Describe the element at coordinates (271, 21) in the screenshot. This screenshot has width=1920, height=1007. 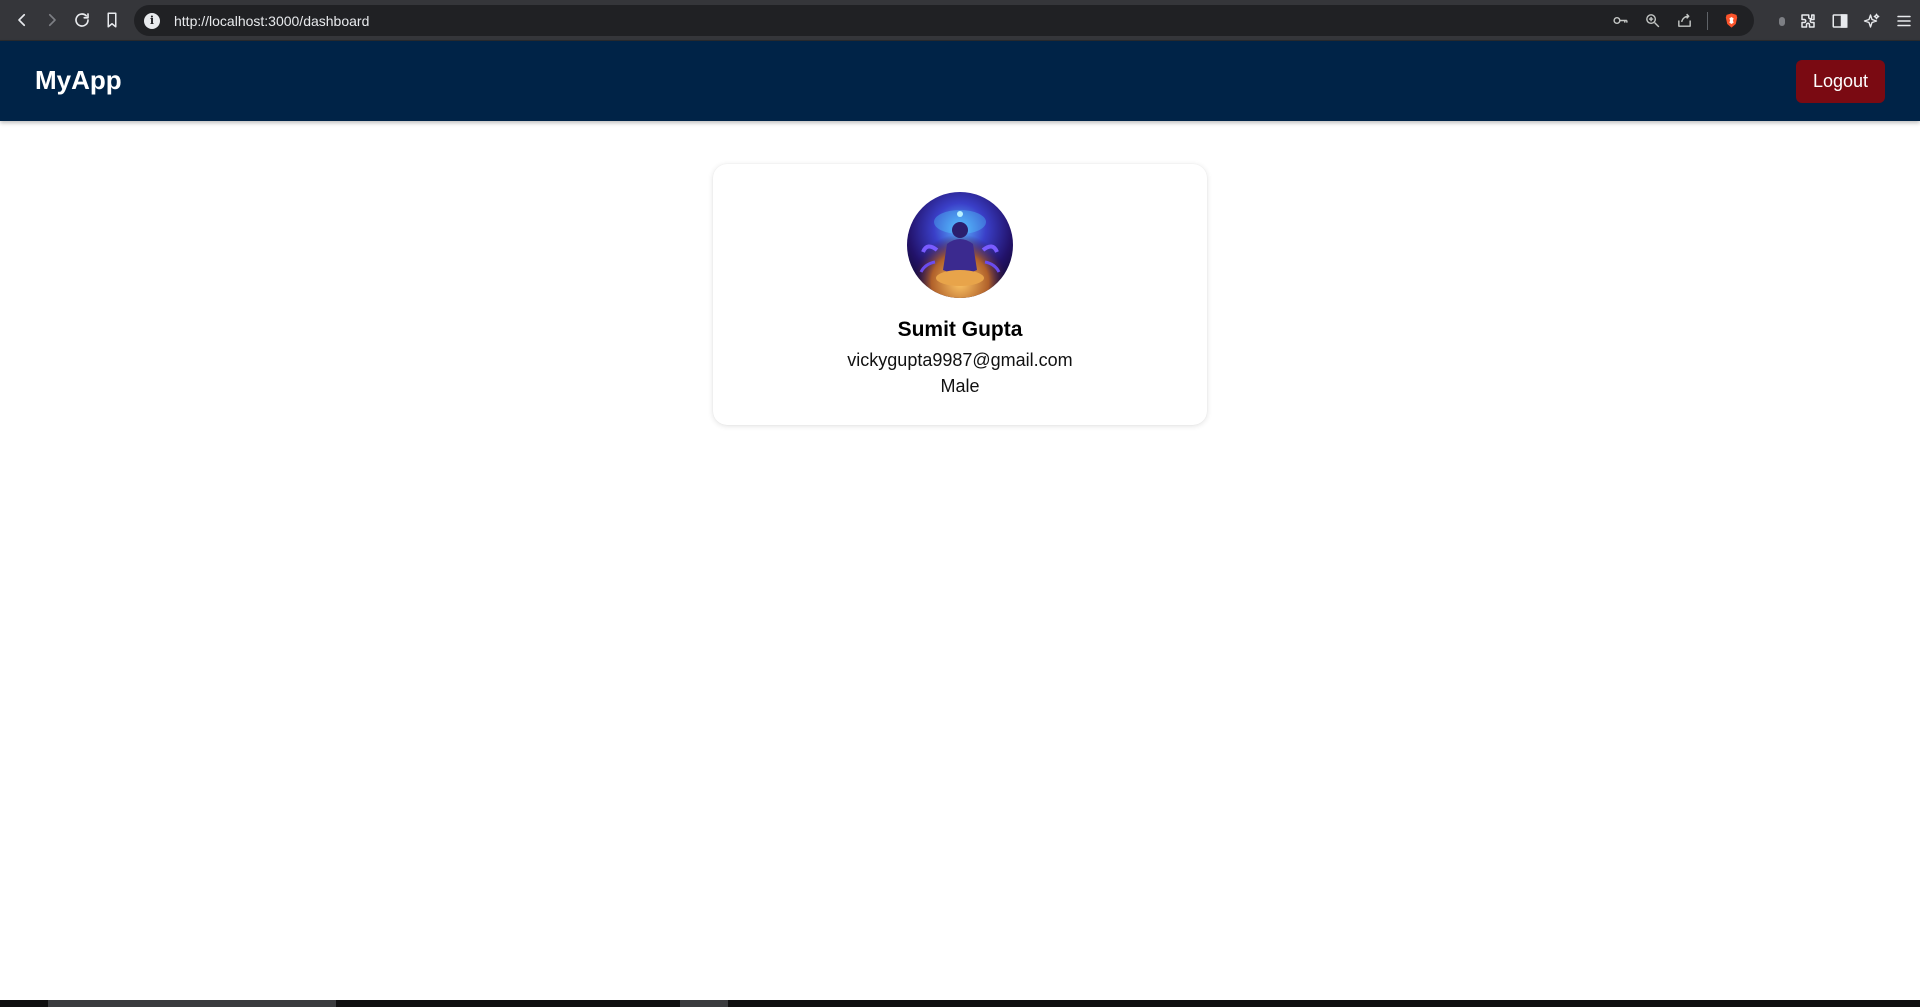
I see `url-text: http://localhost:3000/dashboard` at that location.